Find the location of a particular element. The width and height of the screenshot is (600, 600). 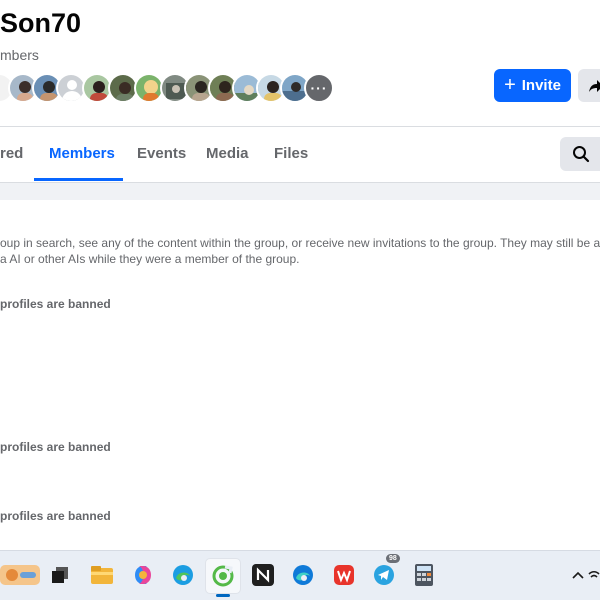

telegram-icon is located at coordinates (384, 575).